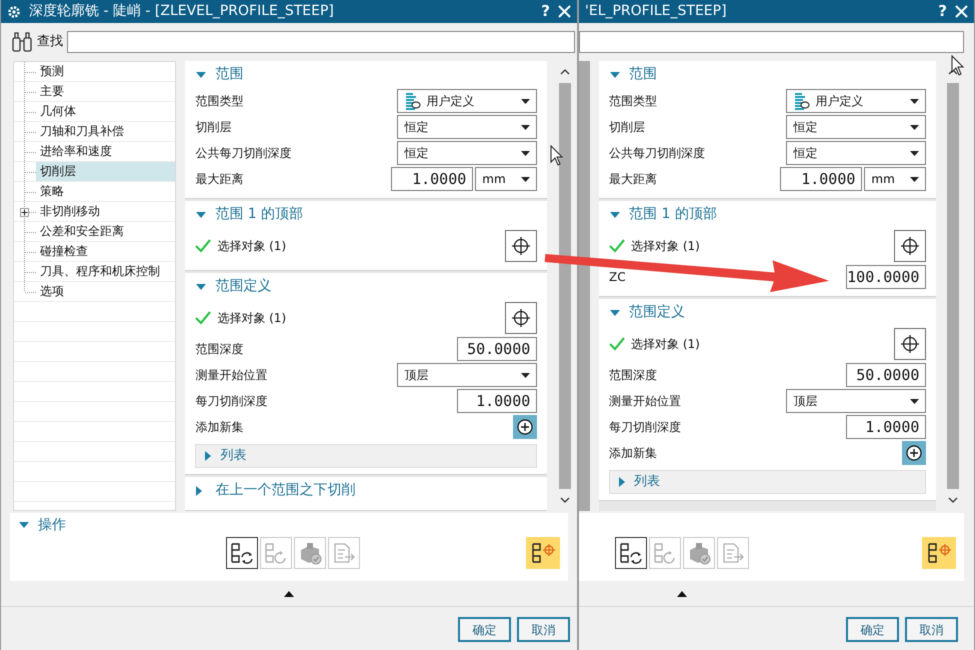 The image size is (975, 650). What do you see at coordinates (14, 11) in the screenshot?
I see `gear-icon` at bounding box center [14, 11].